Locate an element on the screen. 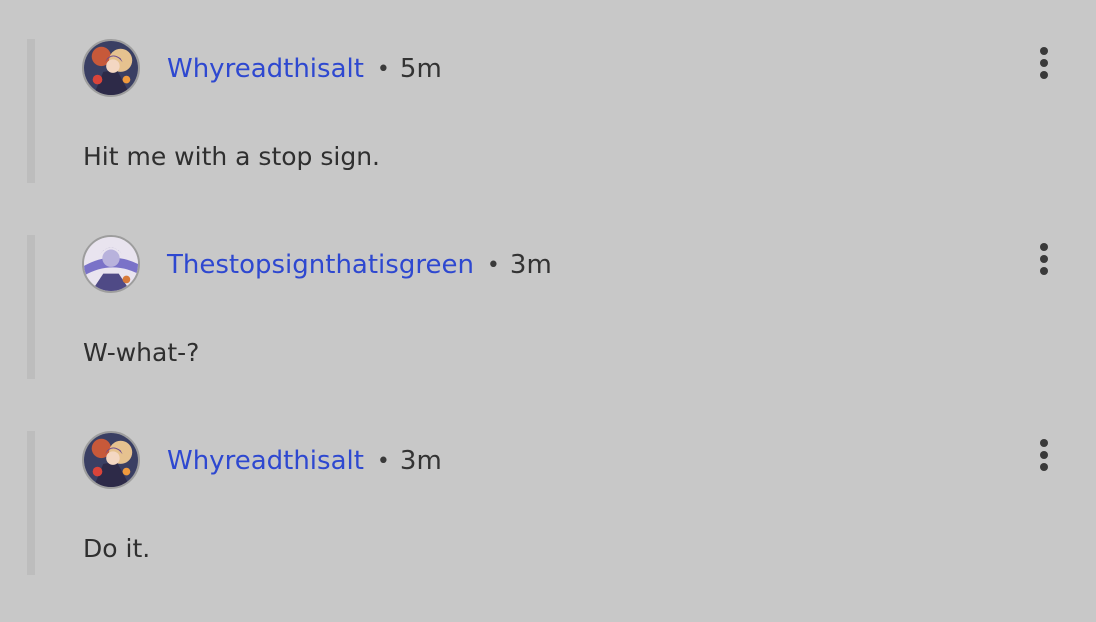 This screenshot has height=622, width=1096. username-link: Thestopsignthatisgreen is located at coordinates (320, 265).